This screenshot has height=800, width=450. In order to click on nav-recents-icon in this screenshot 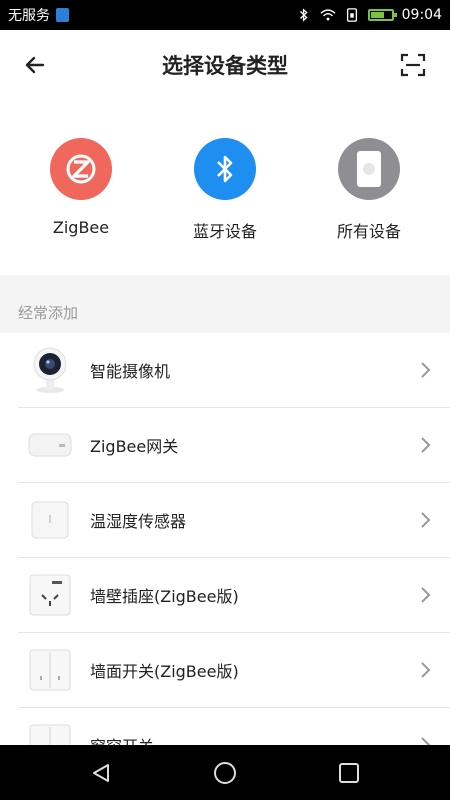, I will do `click(349, 773)`.